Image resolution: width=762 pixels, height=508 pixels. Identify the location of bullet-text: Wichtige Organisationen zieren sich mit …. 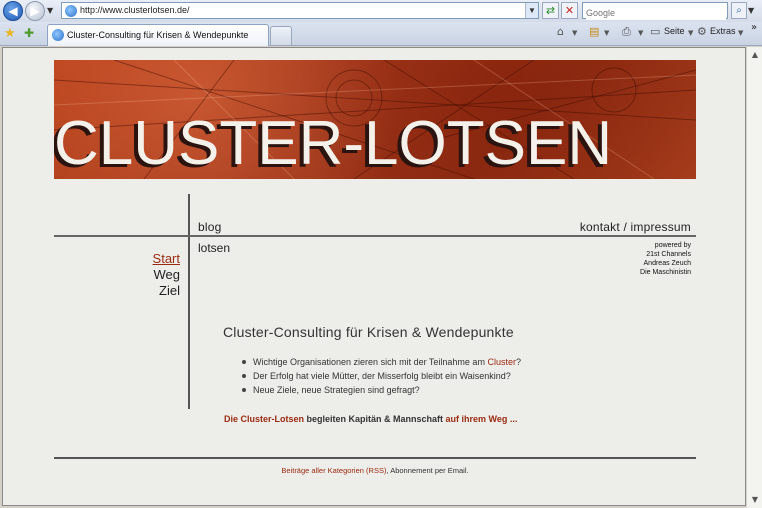
(370, 362).